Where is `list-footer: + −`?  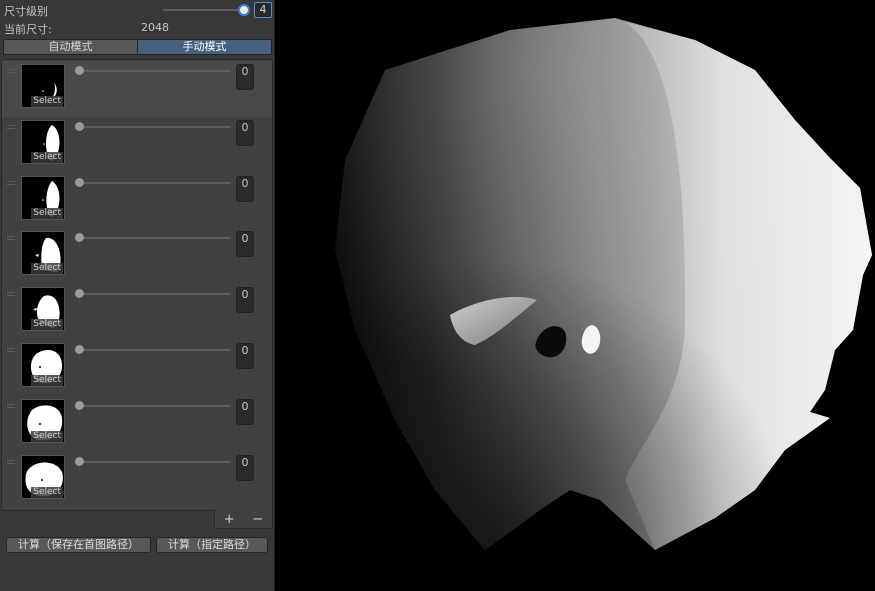
list-footer: + − is located at coordinates (243, 519).